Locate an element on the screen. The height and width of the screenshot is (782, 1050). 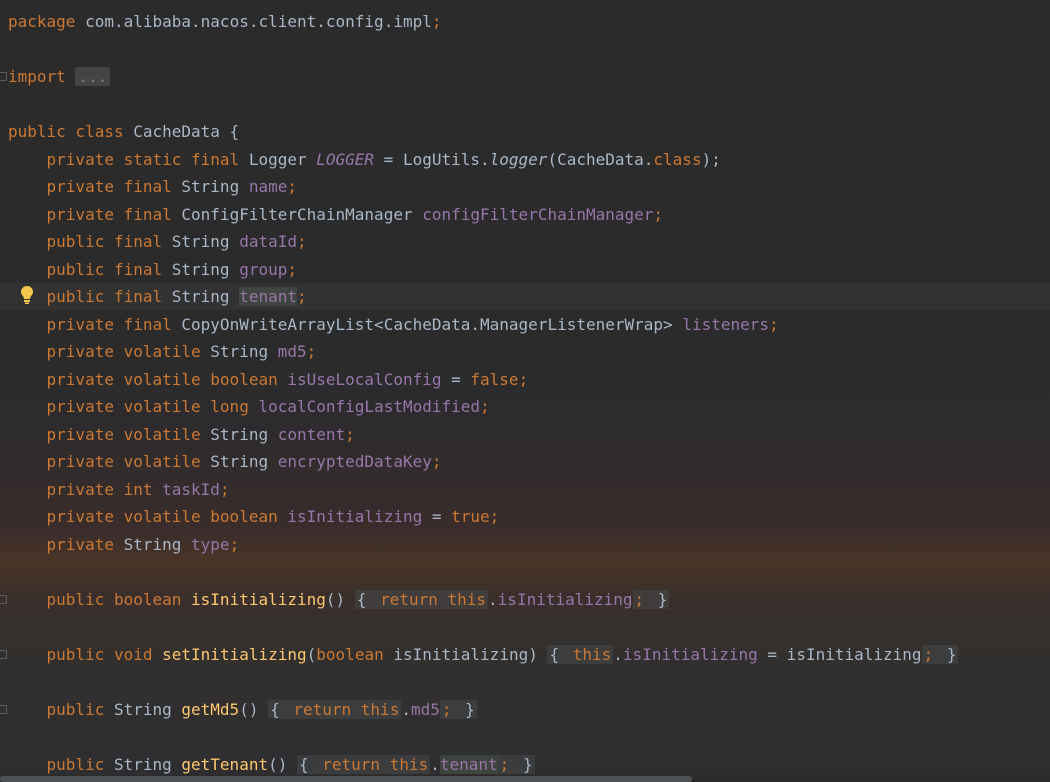
code-token: public class is located at coordinates (66, 131).